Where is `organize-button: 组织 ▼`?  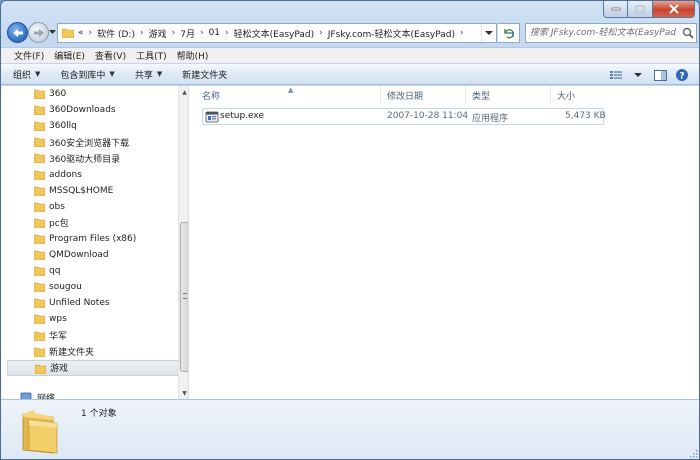 organize-button: 组织 ▼ is located at coordinates (26, 74).